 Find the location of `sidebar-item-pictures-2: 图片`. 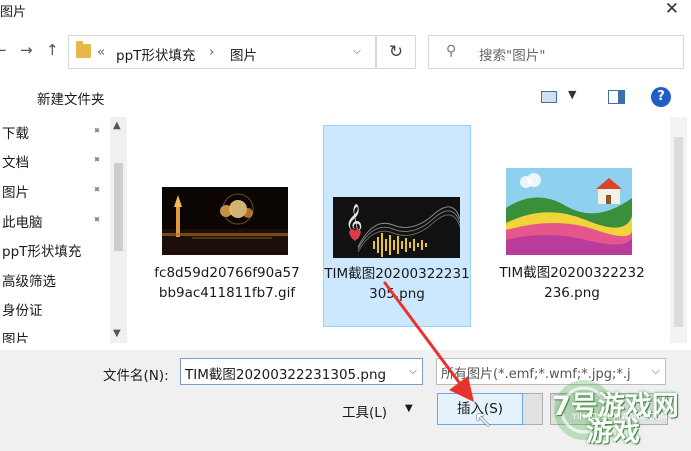

sidebar-item-pictures-2: 图片 is located at coordinates (15, 335).